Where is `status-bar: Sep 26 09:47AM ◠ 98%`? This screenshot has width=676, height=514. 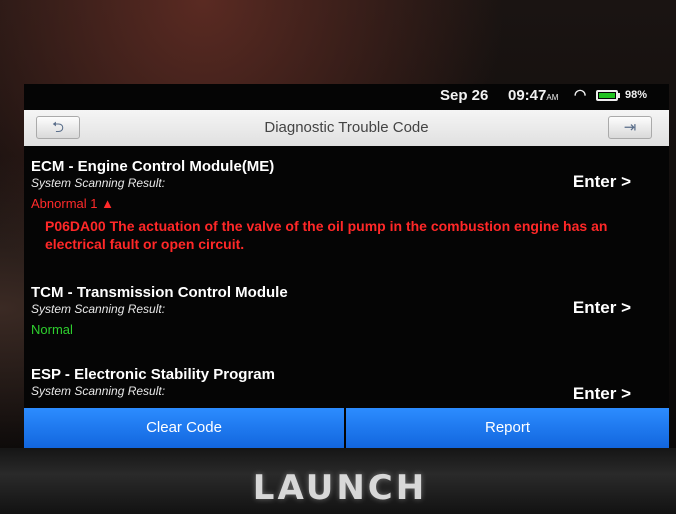
status-bar: Sep 26 09:47AM ◠ 98% is located at coordinates (346, 97).